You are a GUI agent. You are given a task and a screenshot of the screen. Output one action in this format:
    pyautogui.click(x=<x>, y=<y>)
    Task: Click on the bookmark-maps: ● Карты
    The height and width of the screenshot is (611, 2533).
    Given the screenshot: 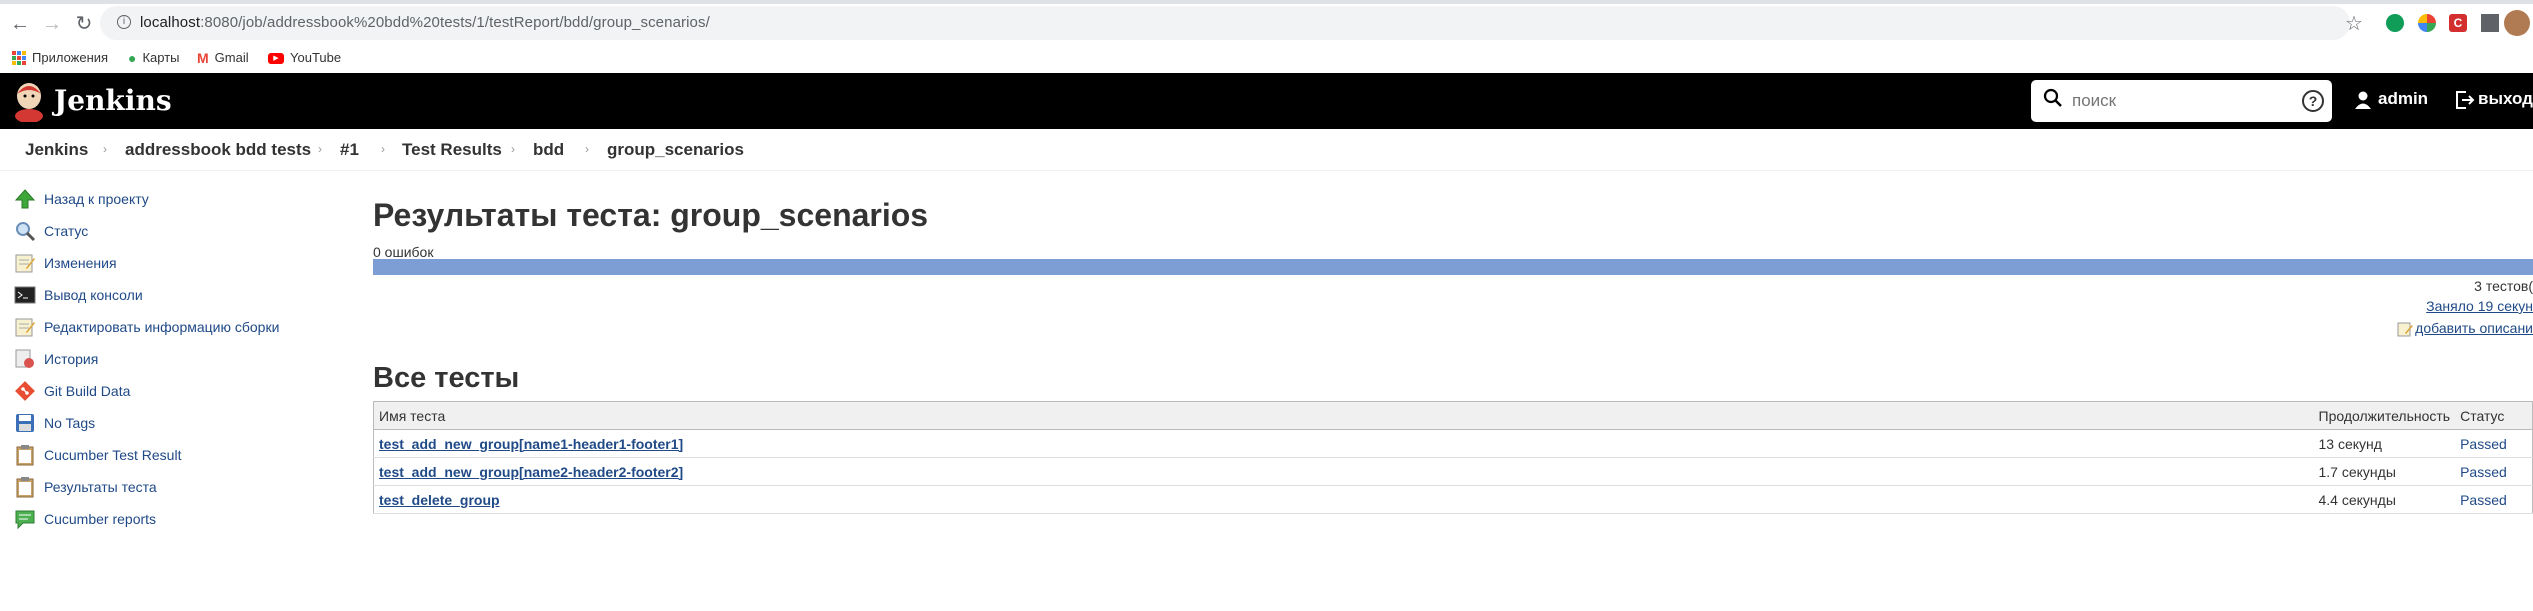 What is the action you would take?
    pyautogui.click(x=154, y=58)
    